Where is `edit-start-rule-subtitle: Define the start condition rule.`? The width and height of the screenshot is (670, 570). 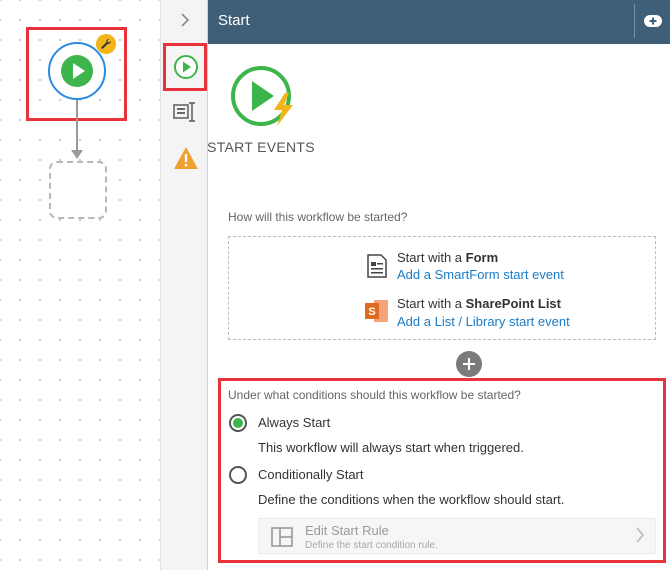 edit-start-rule-subtitle: Define the start condition rule. is located at coordinates (371, 545).